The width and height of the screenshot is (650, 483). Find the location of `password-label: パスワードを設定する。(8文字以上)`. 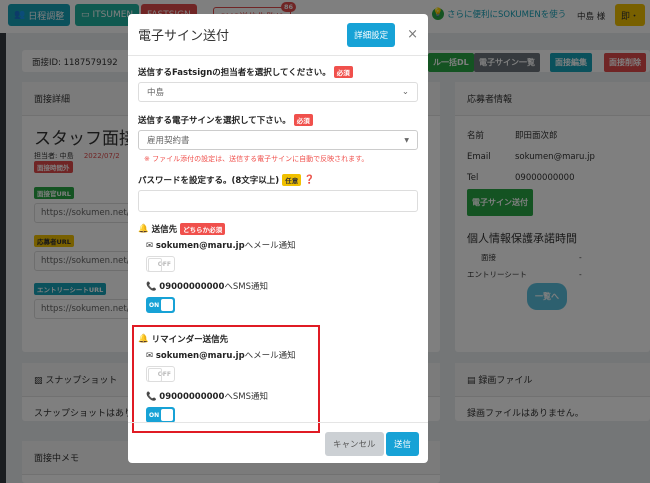

password-label: パスワードを設定する。(8文字以上) is located at coordinates (209, 181).